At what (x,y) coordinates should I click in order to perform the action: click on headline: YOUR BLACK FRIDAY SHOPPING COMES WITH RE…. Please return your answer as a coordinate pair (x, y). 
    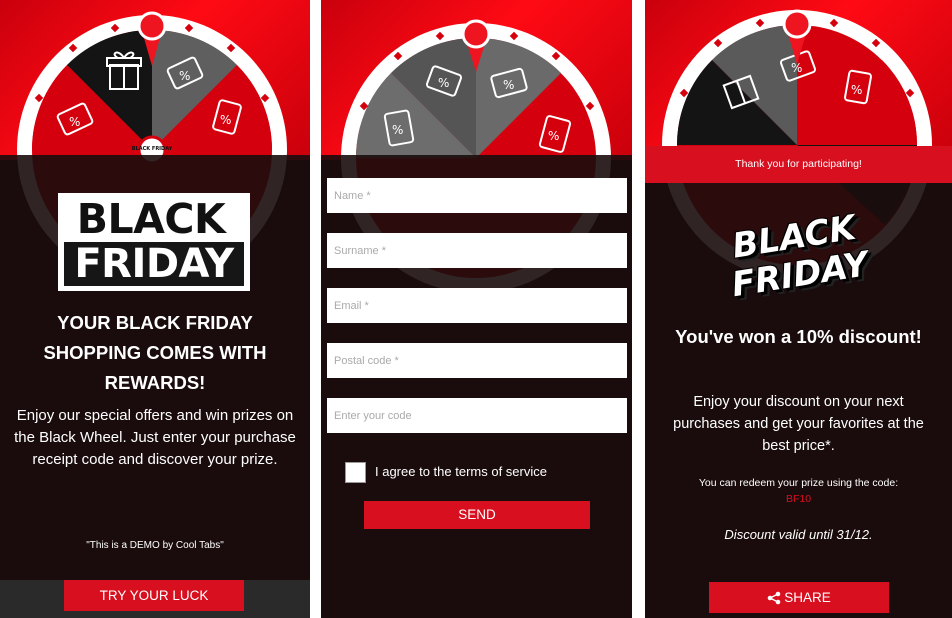
    Looking at the image, I should click on (155, 352).